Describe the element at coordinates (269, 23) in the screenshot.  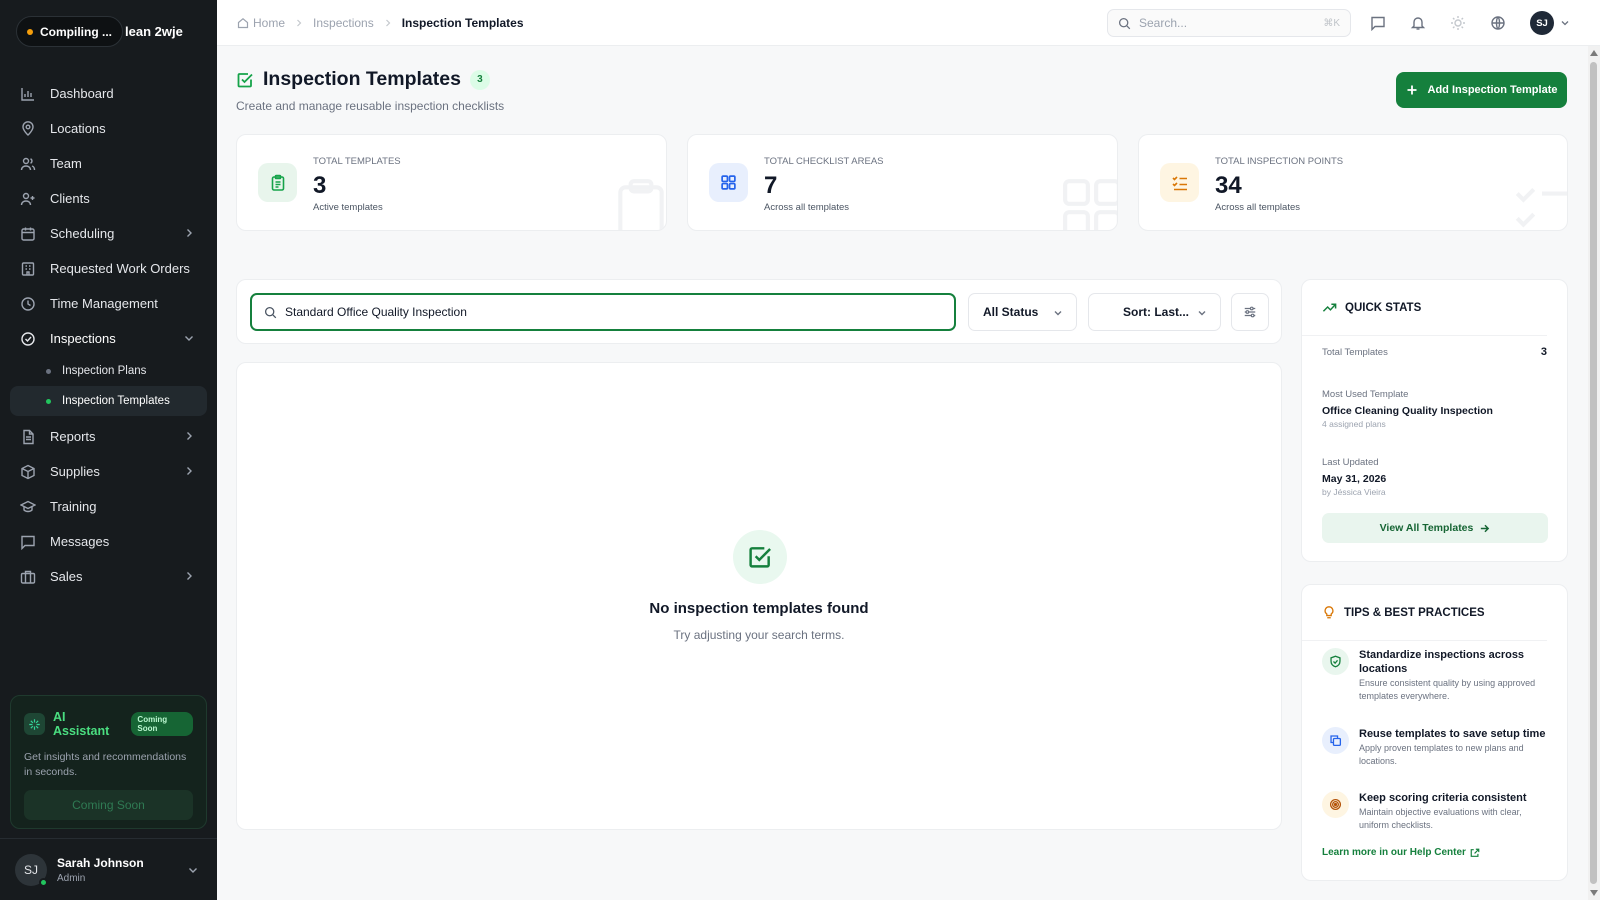
I see `breadcrumb-home: Home` at that location.